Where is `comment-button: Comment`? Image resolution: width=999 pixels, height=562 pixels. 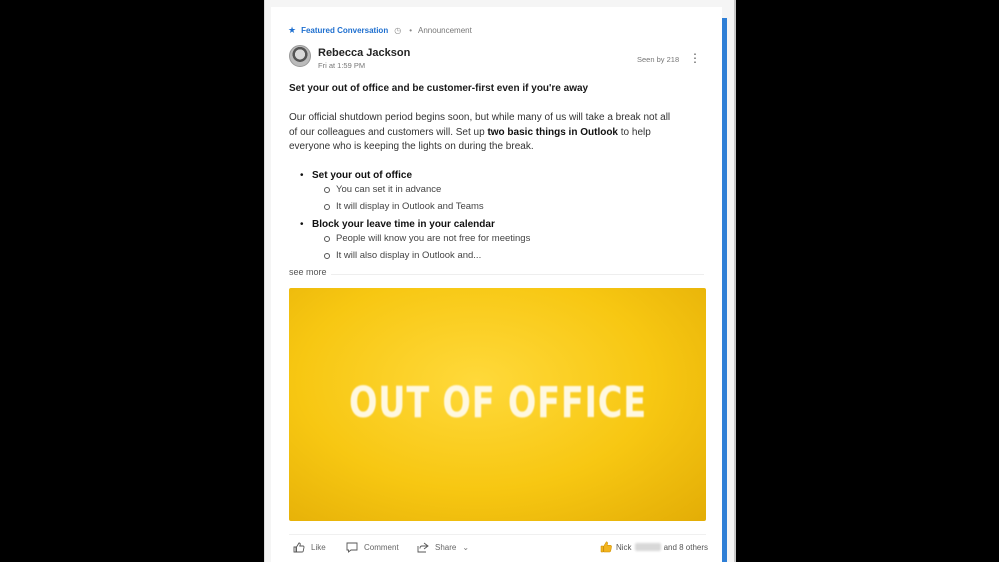 comment-button: Comment is located at coordinates (372, 547).